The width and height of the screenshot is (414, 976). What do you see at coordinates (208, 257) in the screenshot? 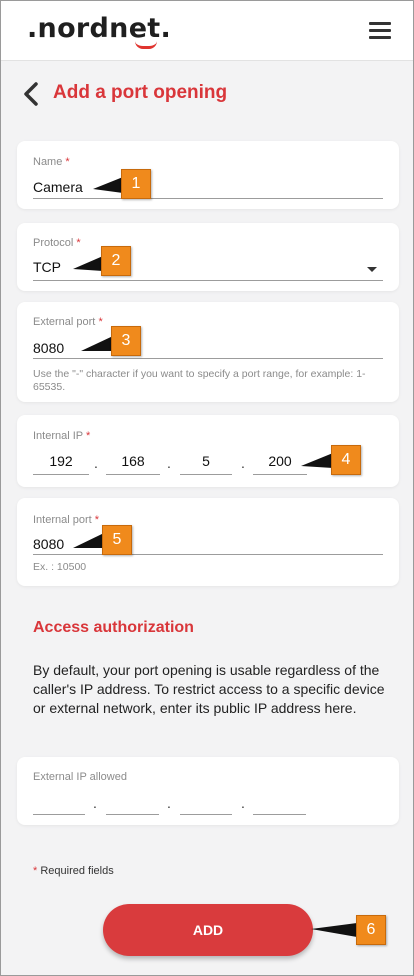
I see `protocol-card: Protocol * TCP` at bounding box center [208, 257].